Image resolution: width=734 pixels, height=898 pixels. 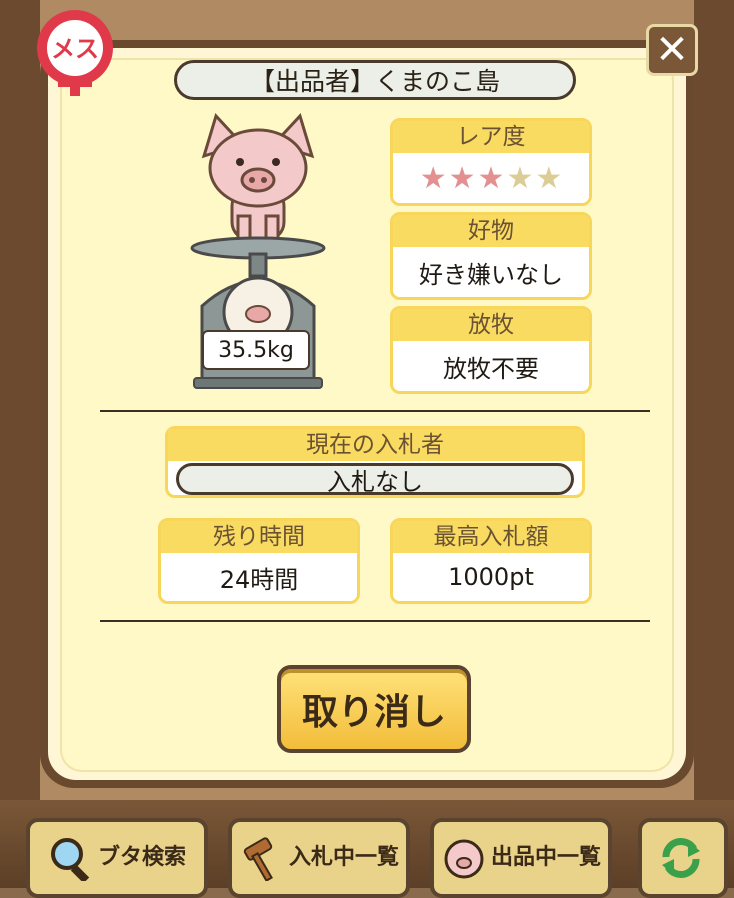 I want to click on highest-bid-card: 最高入札額 1000pt, so click(x=491, y=561).